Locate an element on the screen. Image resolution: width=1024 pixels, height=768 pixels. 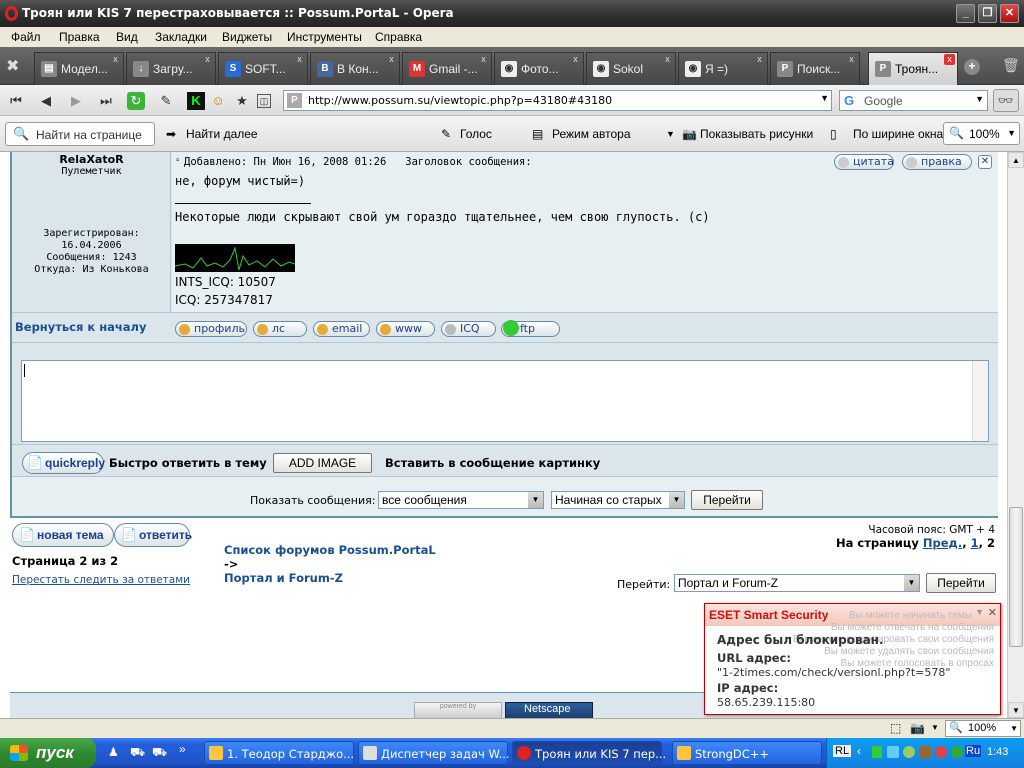
tab-8: ◉ Я =) x is located at coordinates (723, 68).